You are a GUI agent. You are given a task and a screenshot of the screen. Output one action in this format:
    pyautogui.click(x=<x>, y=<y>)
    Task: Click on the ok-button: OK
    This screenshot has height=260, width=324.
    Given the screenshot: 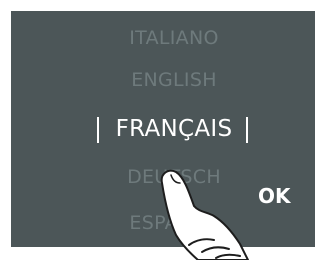 What is the action you would take?
    pyautogui.click(x=274, y=196)
    